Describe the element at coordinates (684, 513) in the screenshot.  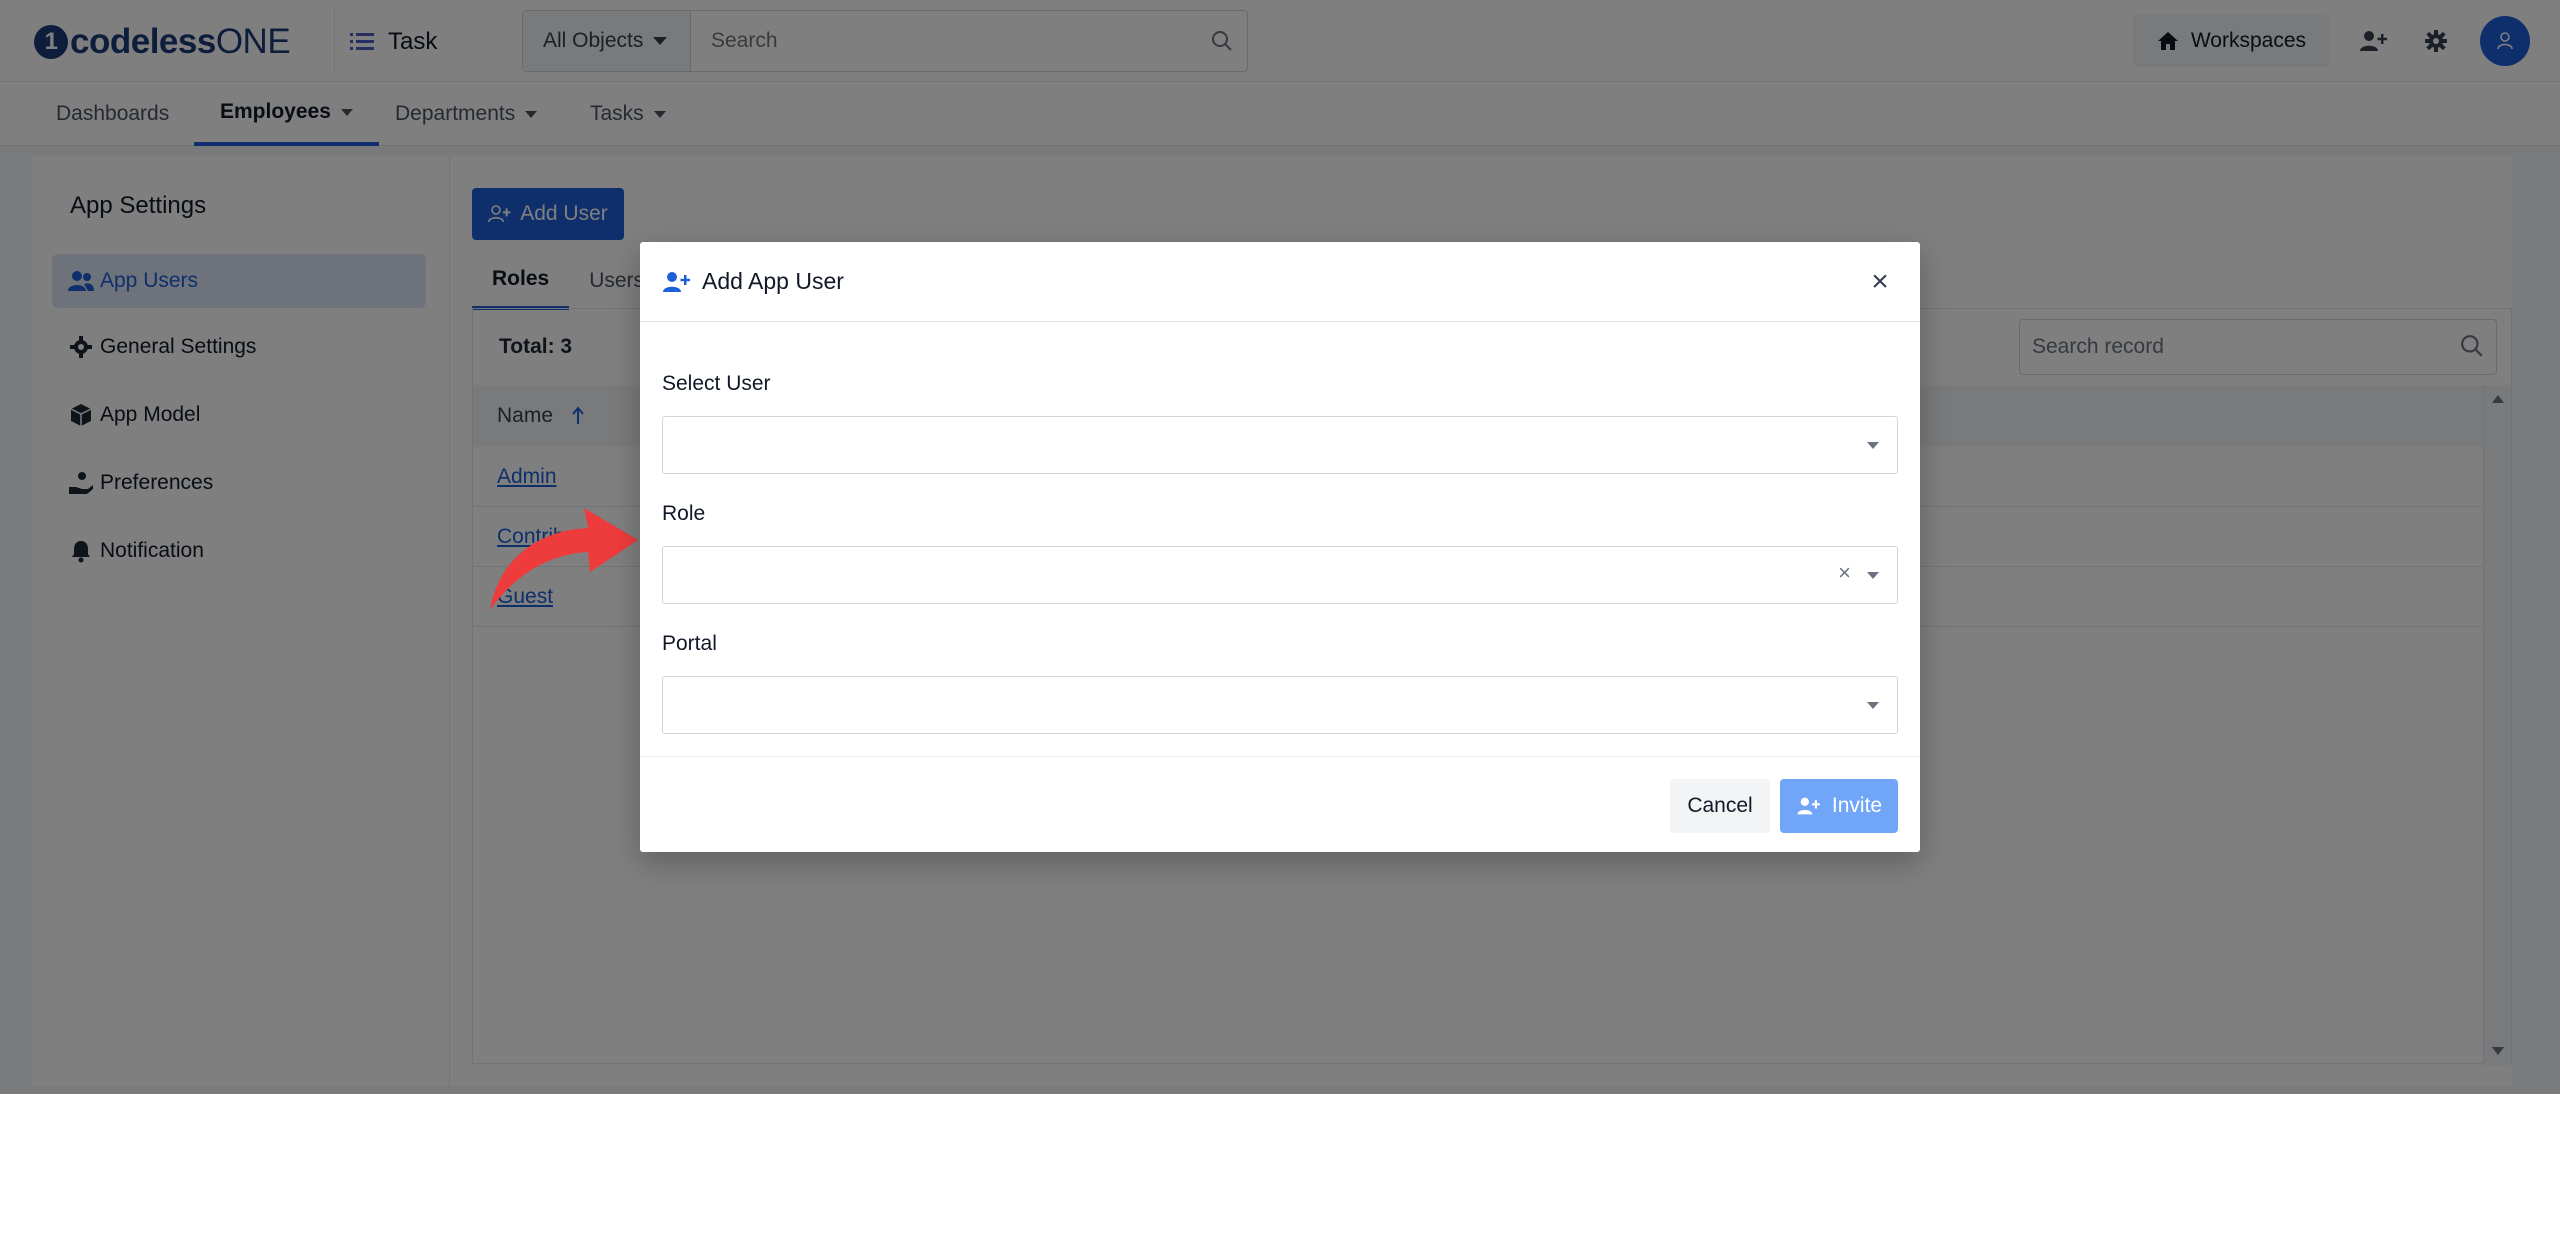
I see `role-label: Role` at that location.